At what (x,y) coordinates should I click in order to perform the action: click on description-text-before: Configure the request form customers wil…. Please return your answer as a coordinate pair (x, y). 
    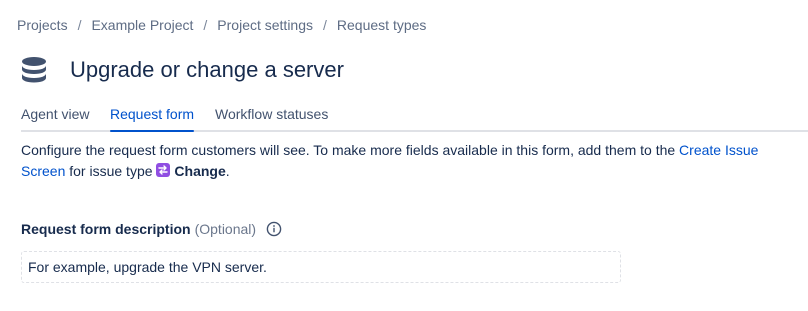
    Looking at the image, I should click on (350, 150).